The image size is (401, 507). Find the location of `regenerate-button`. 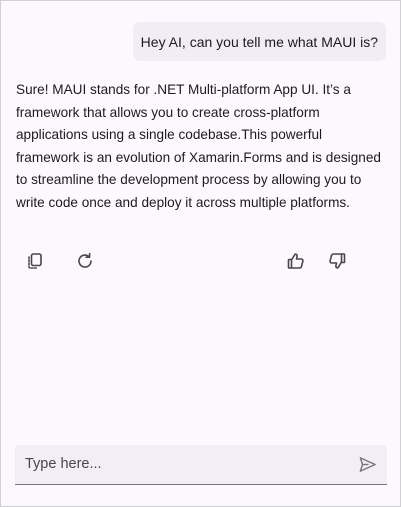

regenerate-button is located at coordinates (85, 261).